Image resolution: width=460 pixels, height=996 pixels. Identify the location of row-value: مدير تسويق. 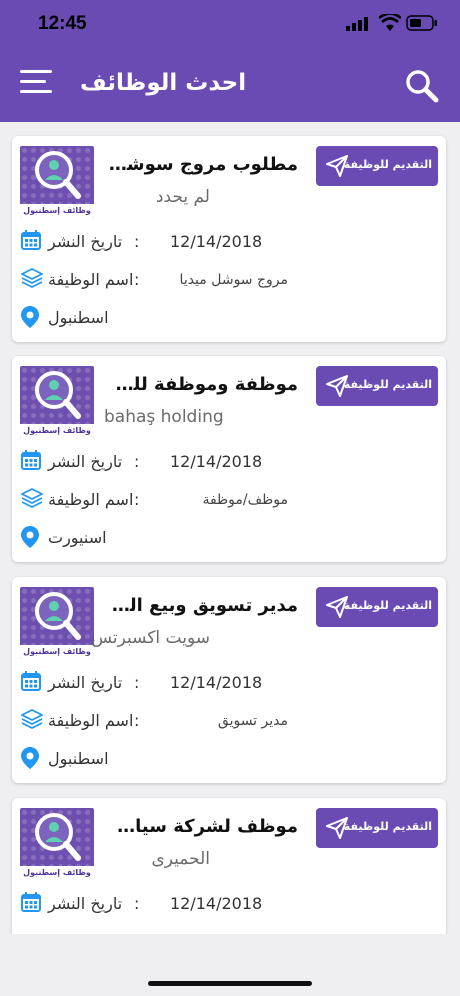
(252, 721).